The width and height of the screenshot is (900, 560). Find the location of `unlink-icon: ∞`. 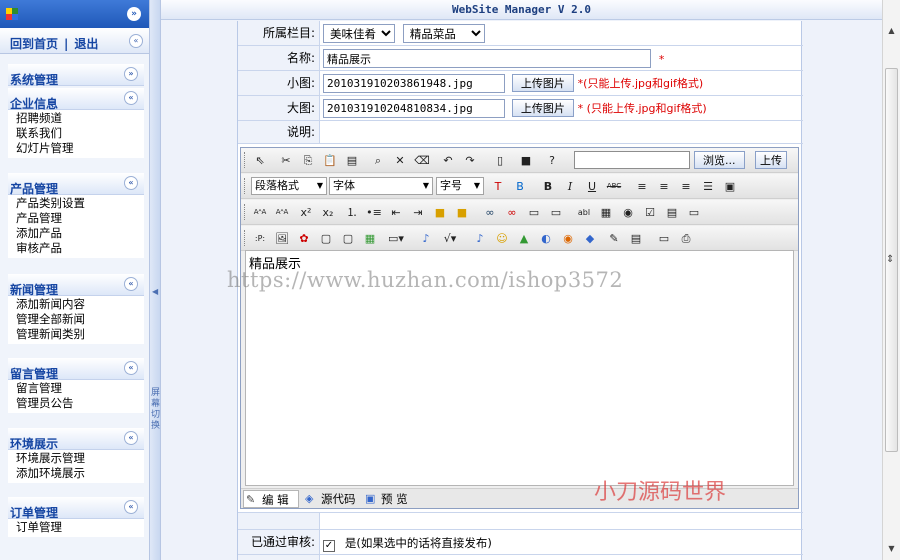

unlink-icon: ∞ is located at coordinates (512, 212).